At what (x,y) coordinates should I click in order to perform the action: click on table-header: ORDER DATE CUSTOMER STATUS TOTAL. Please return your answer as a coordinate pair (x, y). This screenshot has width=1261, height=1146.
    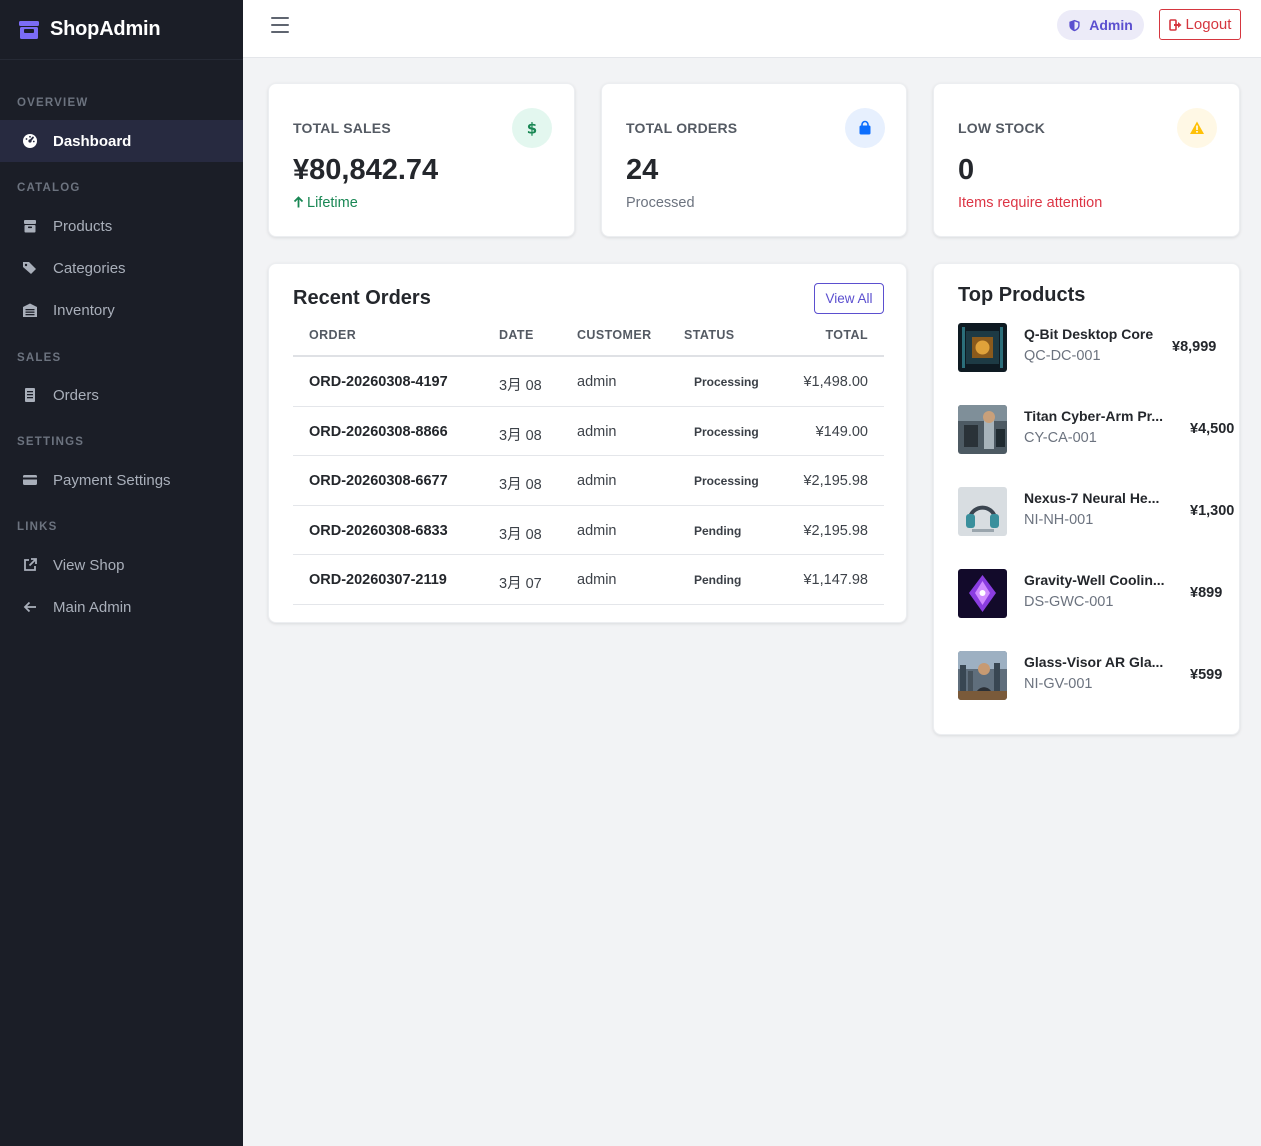
    Looking at the image, I should click on (588, 335).